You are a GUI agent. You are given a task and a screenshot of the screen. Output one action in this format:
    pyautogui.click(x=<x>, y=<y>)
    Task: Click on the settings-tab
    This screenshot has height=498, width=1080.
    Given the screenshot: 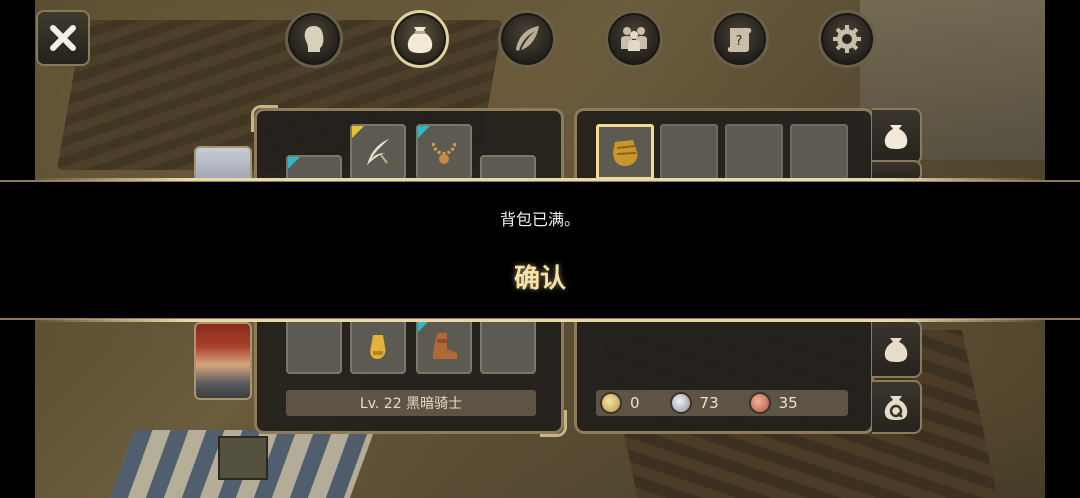 What is the action you would take?
    pyautogui.click(x=847, y=39)
    